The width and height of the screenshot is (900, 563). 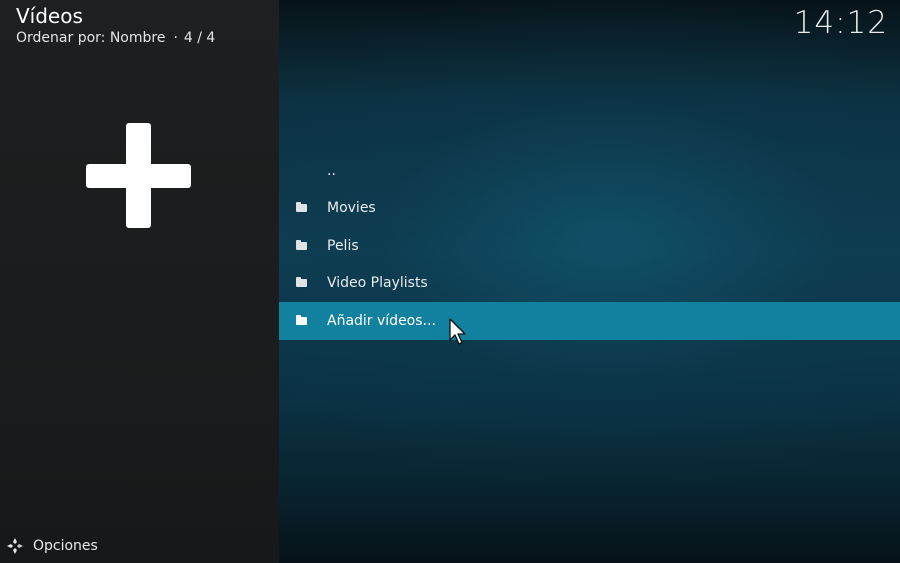 What do you see at coordinates (115, 25) in the screenshot?
I see `header: Vídeos Ordenar por: Nombre · 4 / 4` at bounding box center [115, 25].